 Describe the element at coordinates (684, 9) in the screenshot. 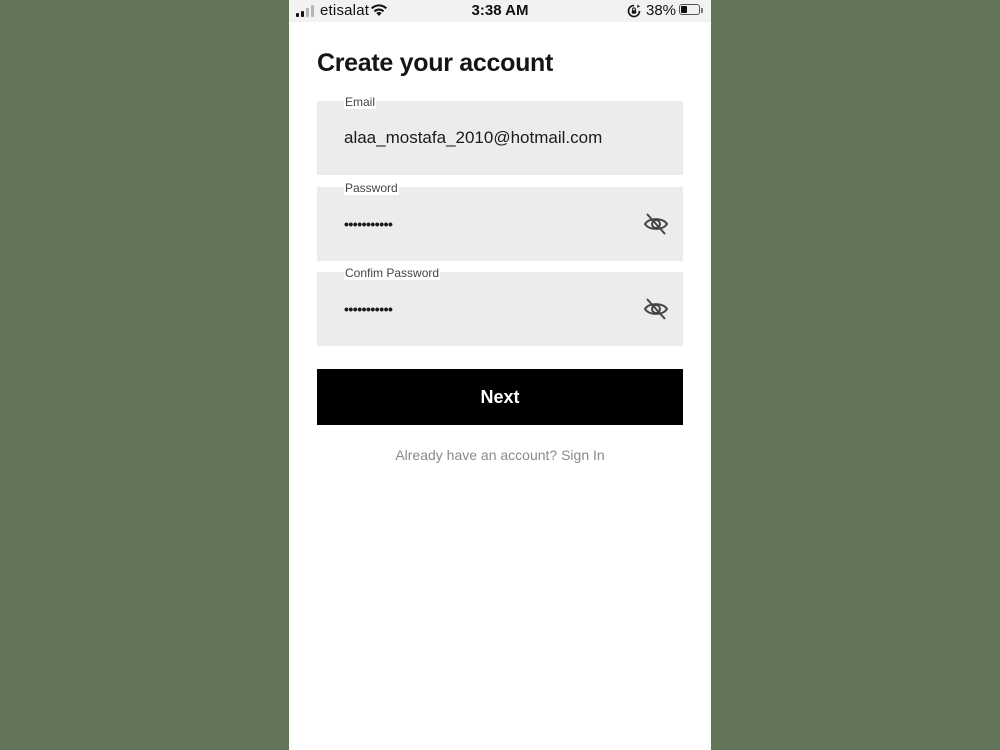

I see `battery-level` at that location.